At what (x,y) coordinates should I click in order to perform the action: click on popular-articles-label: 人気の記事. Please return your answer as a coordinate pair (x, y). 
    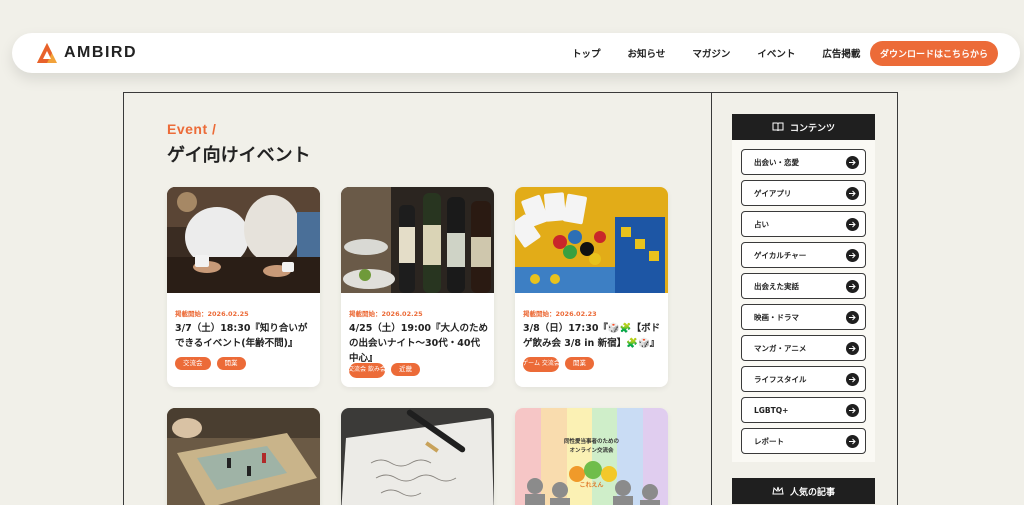
    Looking at the image, I should click on (812, 492).